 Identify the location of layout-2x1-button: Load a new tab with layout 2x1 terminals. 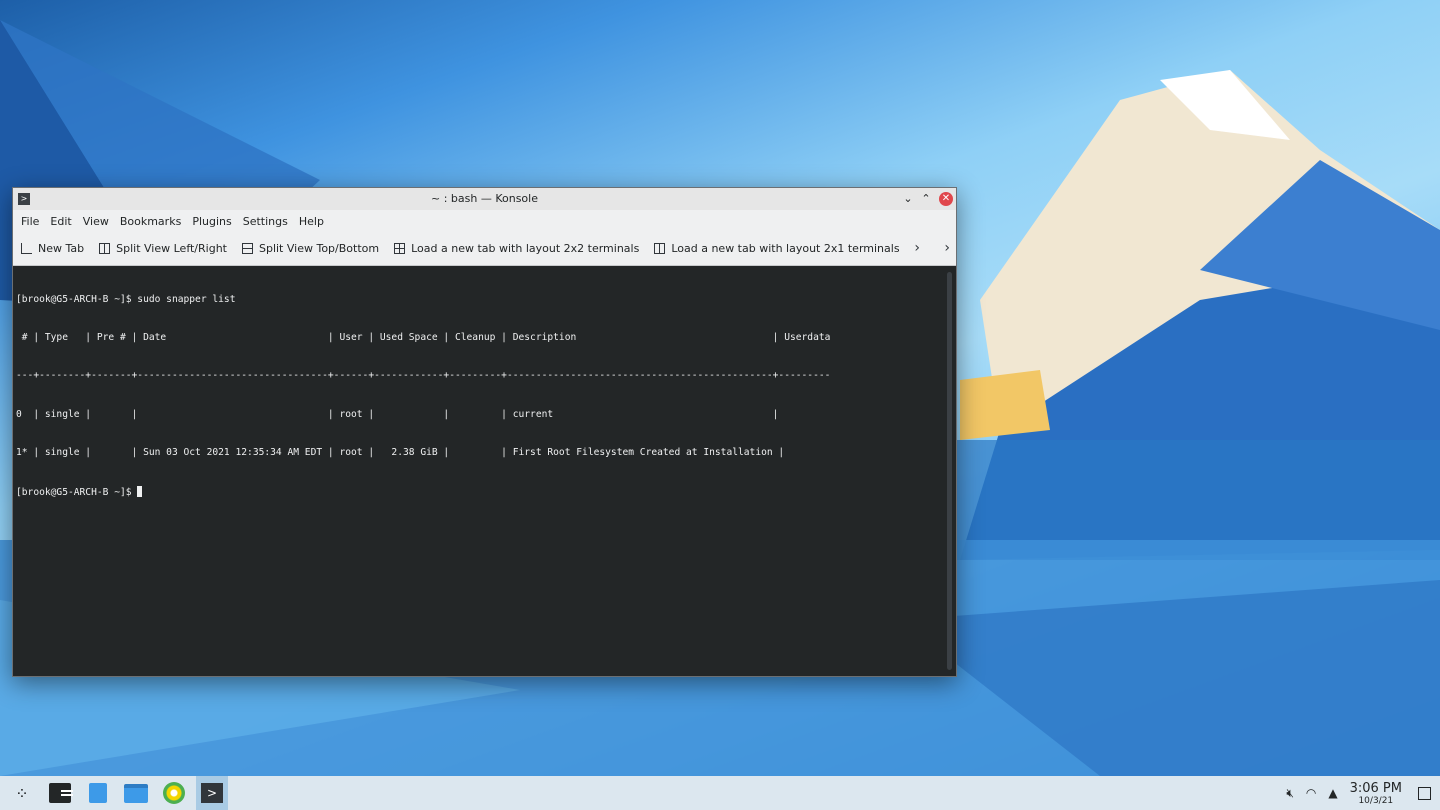
(776, 248).